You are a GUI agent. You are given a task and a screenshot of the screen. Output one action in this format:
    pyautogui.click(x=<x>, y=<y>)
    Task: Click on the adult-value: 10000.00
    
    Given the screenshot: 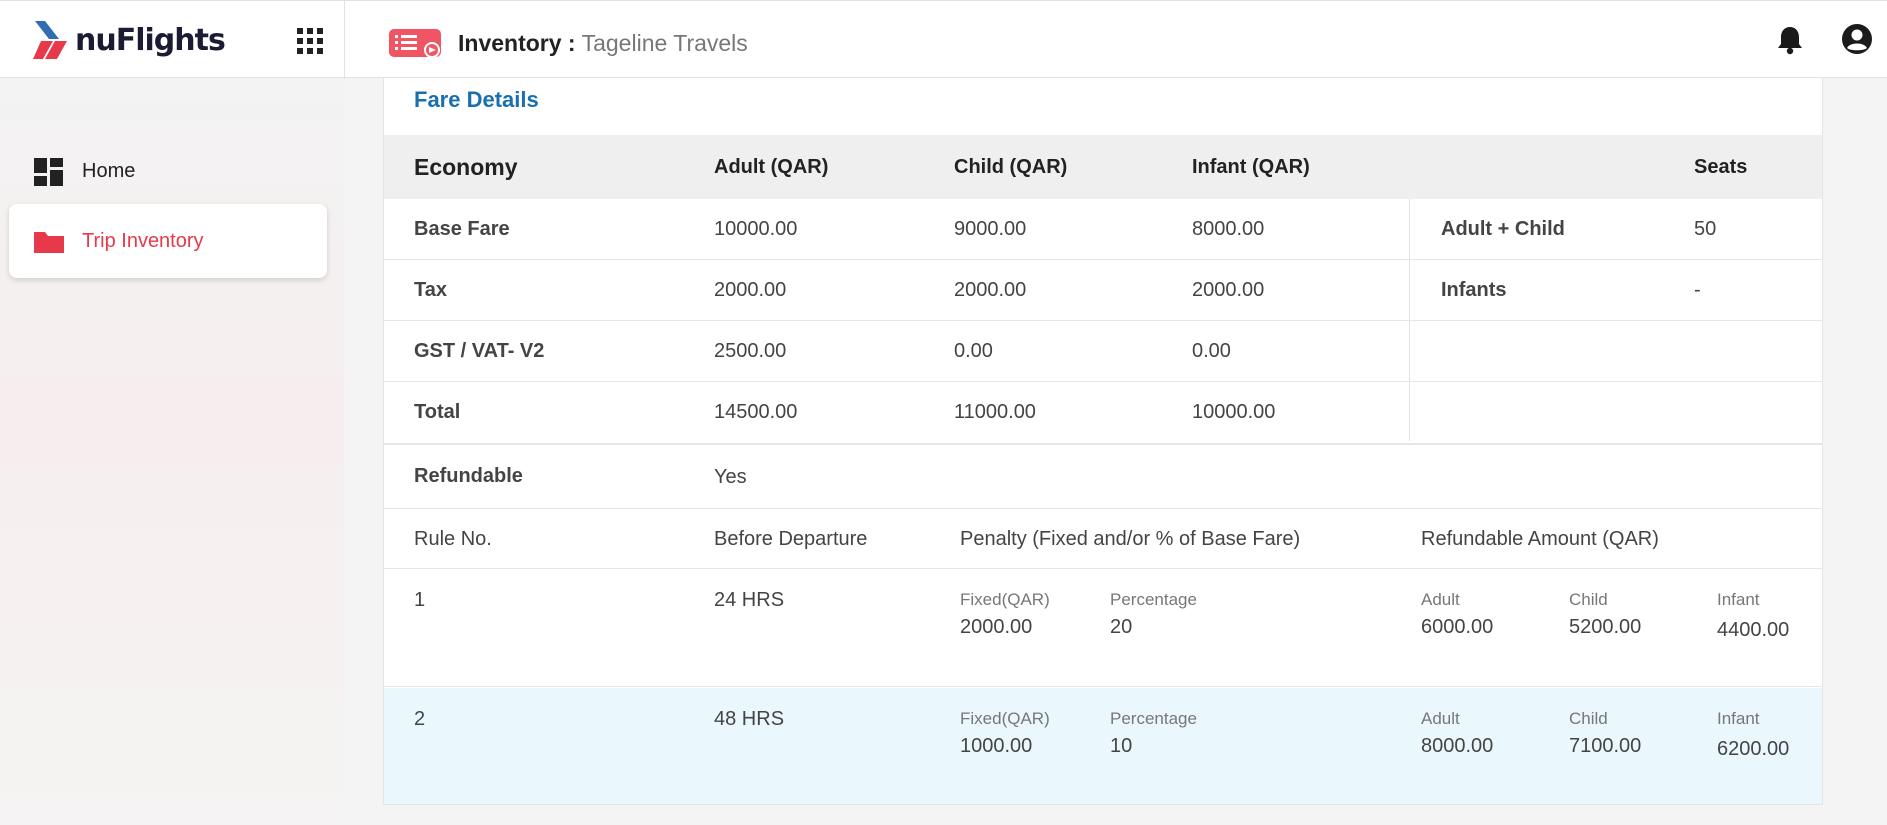 What is the action you would take?
    pyautogui.click(x=756, y=228)
    